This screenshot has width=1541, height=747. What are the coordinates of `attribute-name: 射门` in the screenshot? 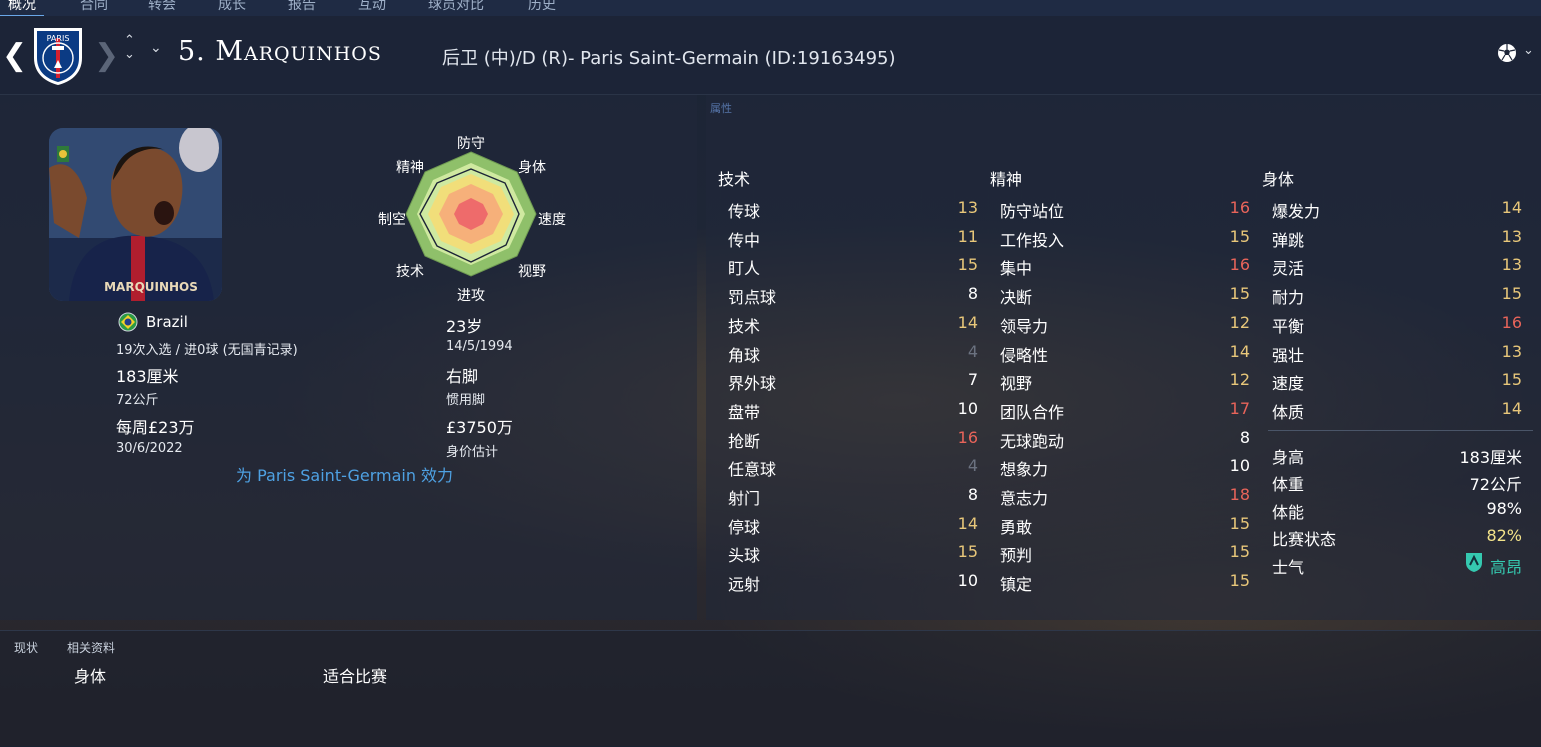 It's located at (744, 497).